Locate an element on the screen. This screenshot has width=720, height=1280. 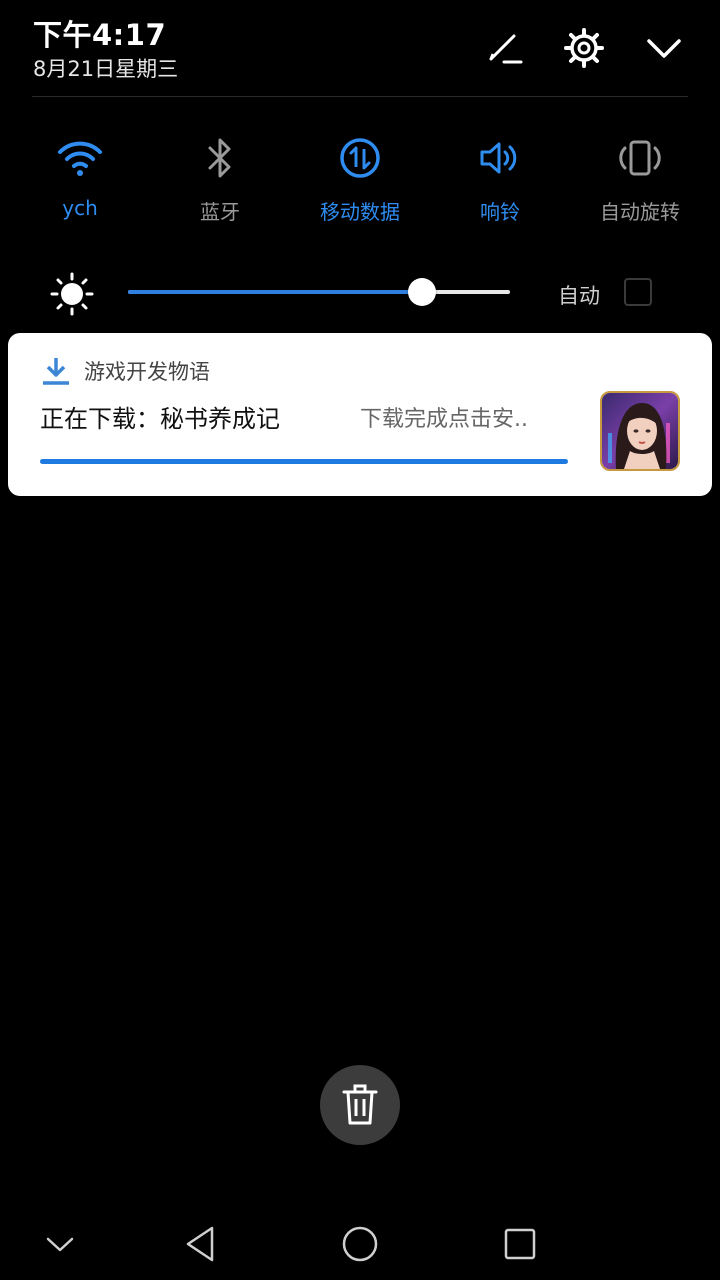
toggle-auto-rotate: 自动旋转 is located at coordinates (640, 180).